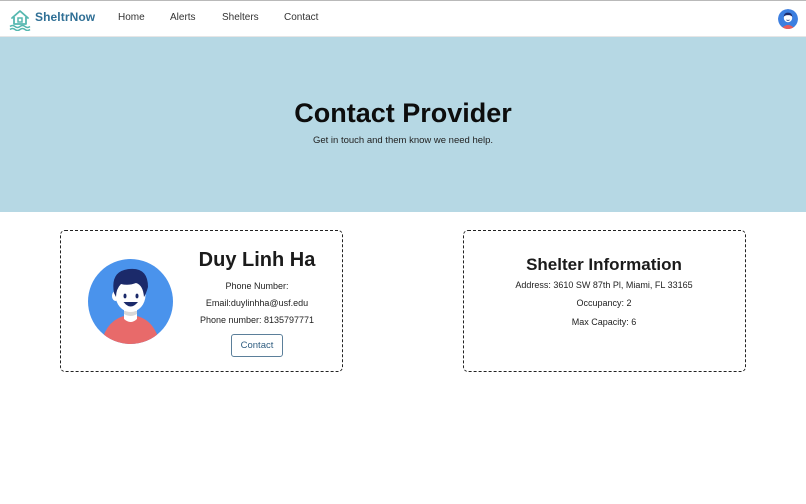 This screenshot has width=806, height=504. Describe the element at coordinates (403, 113) in the screenshot. I see `page-title: Contact Provider` at that location.